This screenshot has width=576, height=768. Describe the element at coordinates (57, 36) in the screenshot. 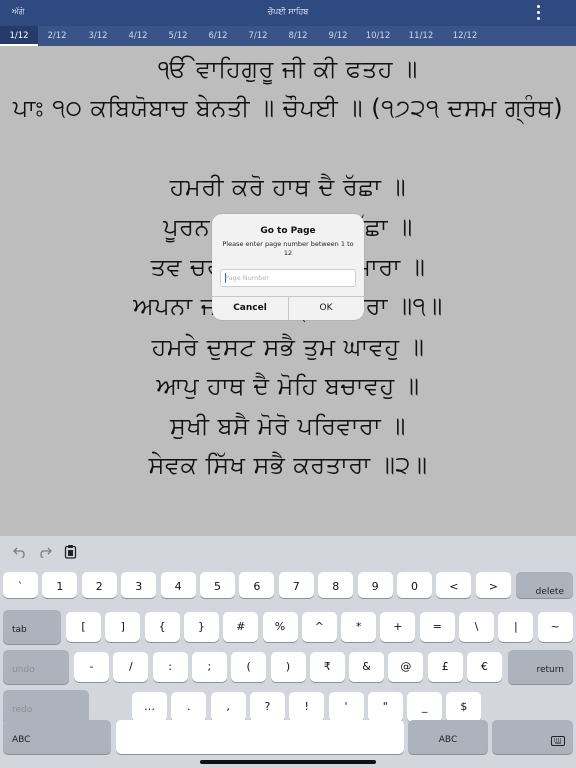

I see `tab-2: 2/12` at that location.